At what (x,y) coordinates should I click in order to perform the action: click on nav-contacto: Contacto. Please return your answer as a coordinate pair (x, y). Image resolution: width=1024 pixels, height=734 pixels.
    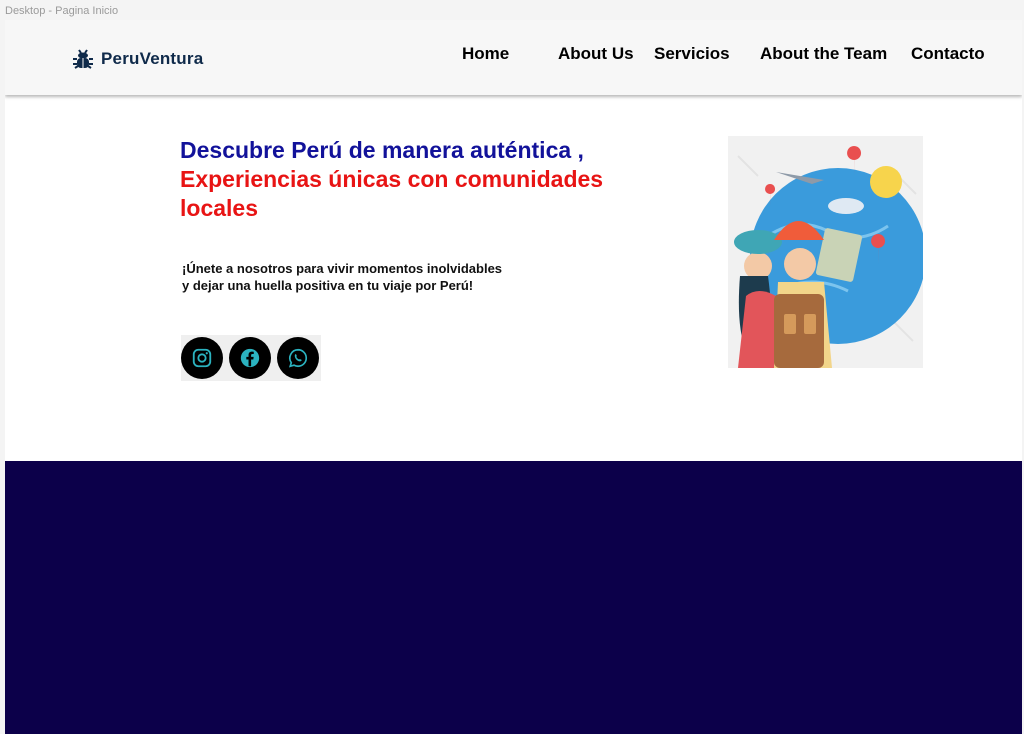
    Looking at the image, I should click on (948, 54).